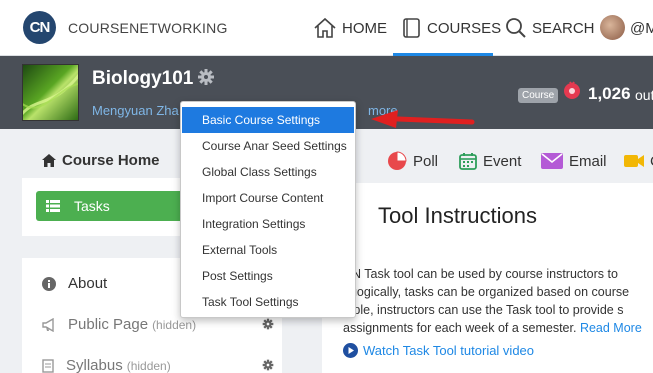  I want to click on sidebar-item-public-page: Public Page (hidden), so click(119, 324).